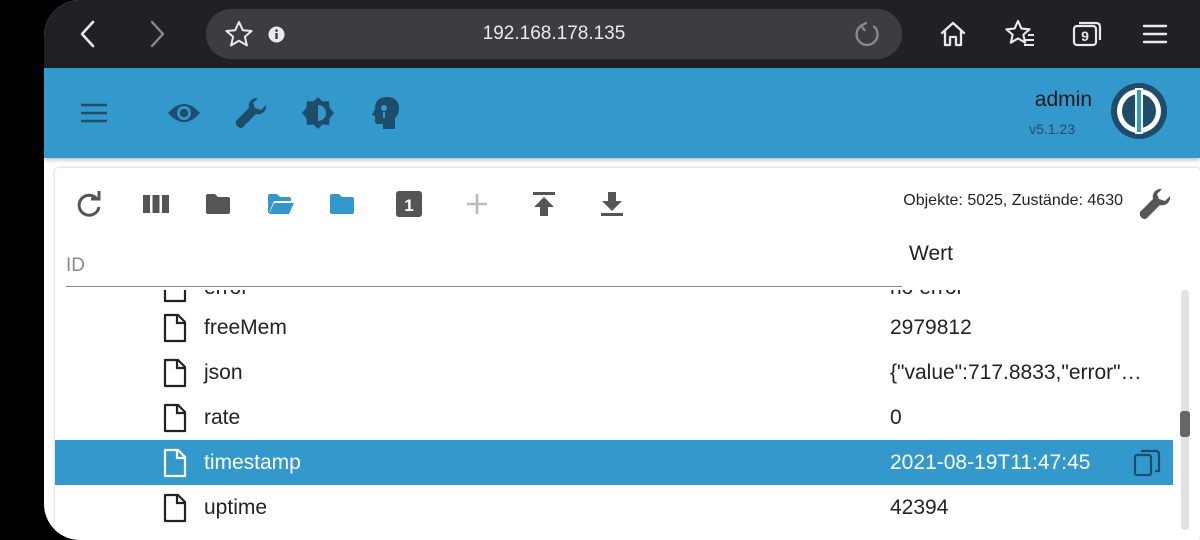 Image resolution: width=1200 pixels, height=540 pixels. What do you see at coordinates (245, 327) in the screenshot?
I see `row-id: freeMem` at bounding box center [245, 327].